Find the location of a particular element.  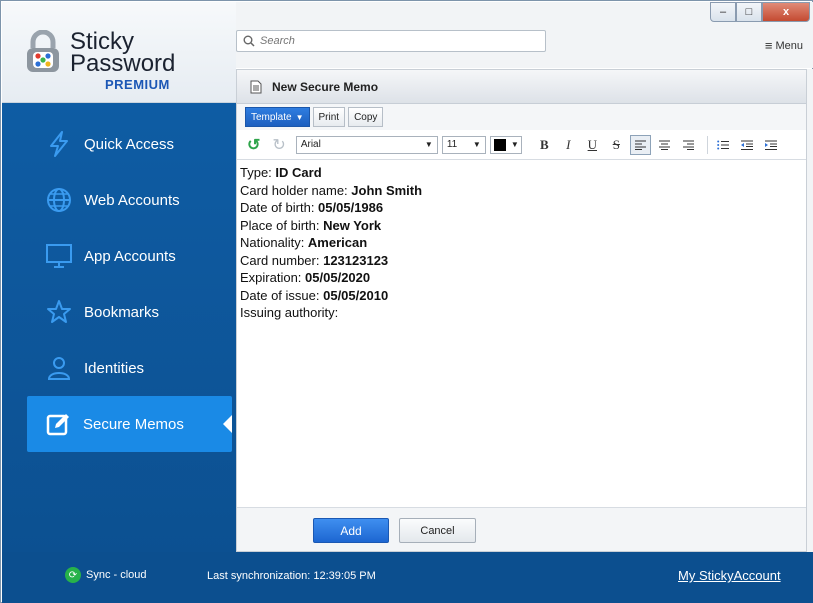

field-value: New York is located at coordinates (352, 225).